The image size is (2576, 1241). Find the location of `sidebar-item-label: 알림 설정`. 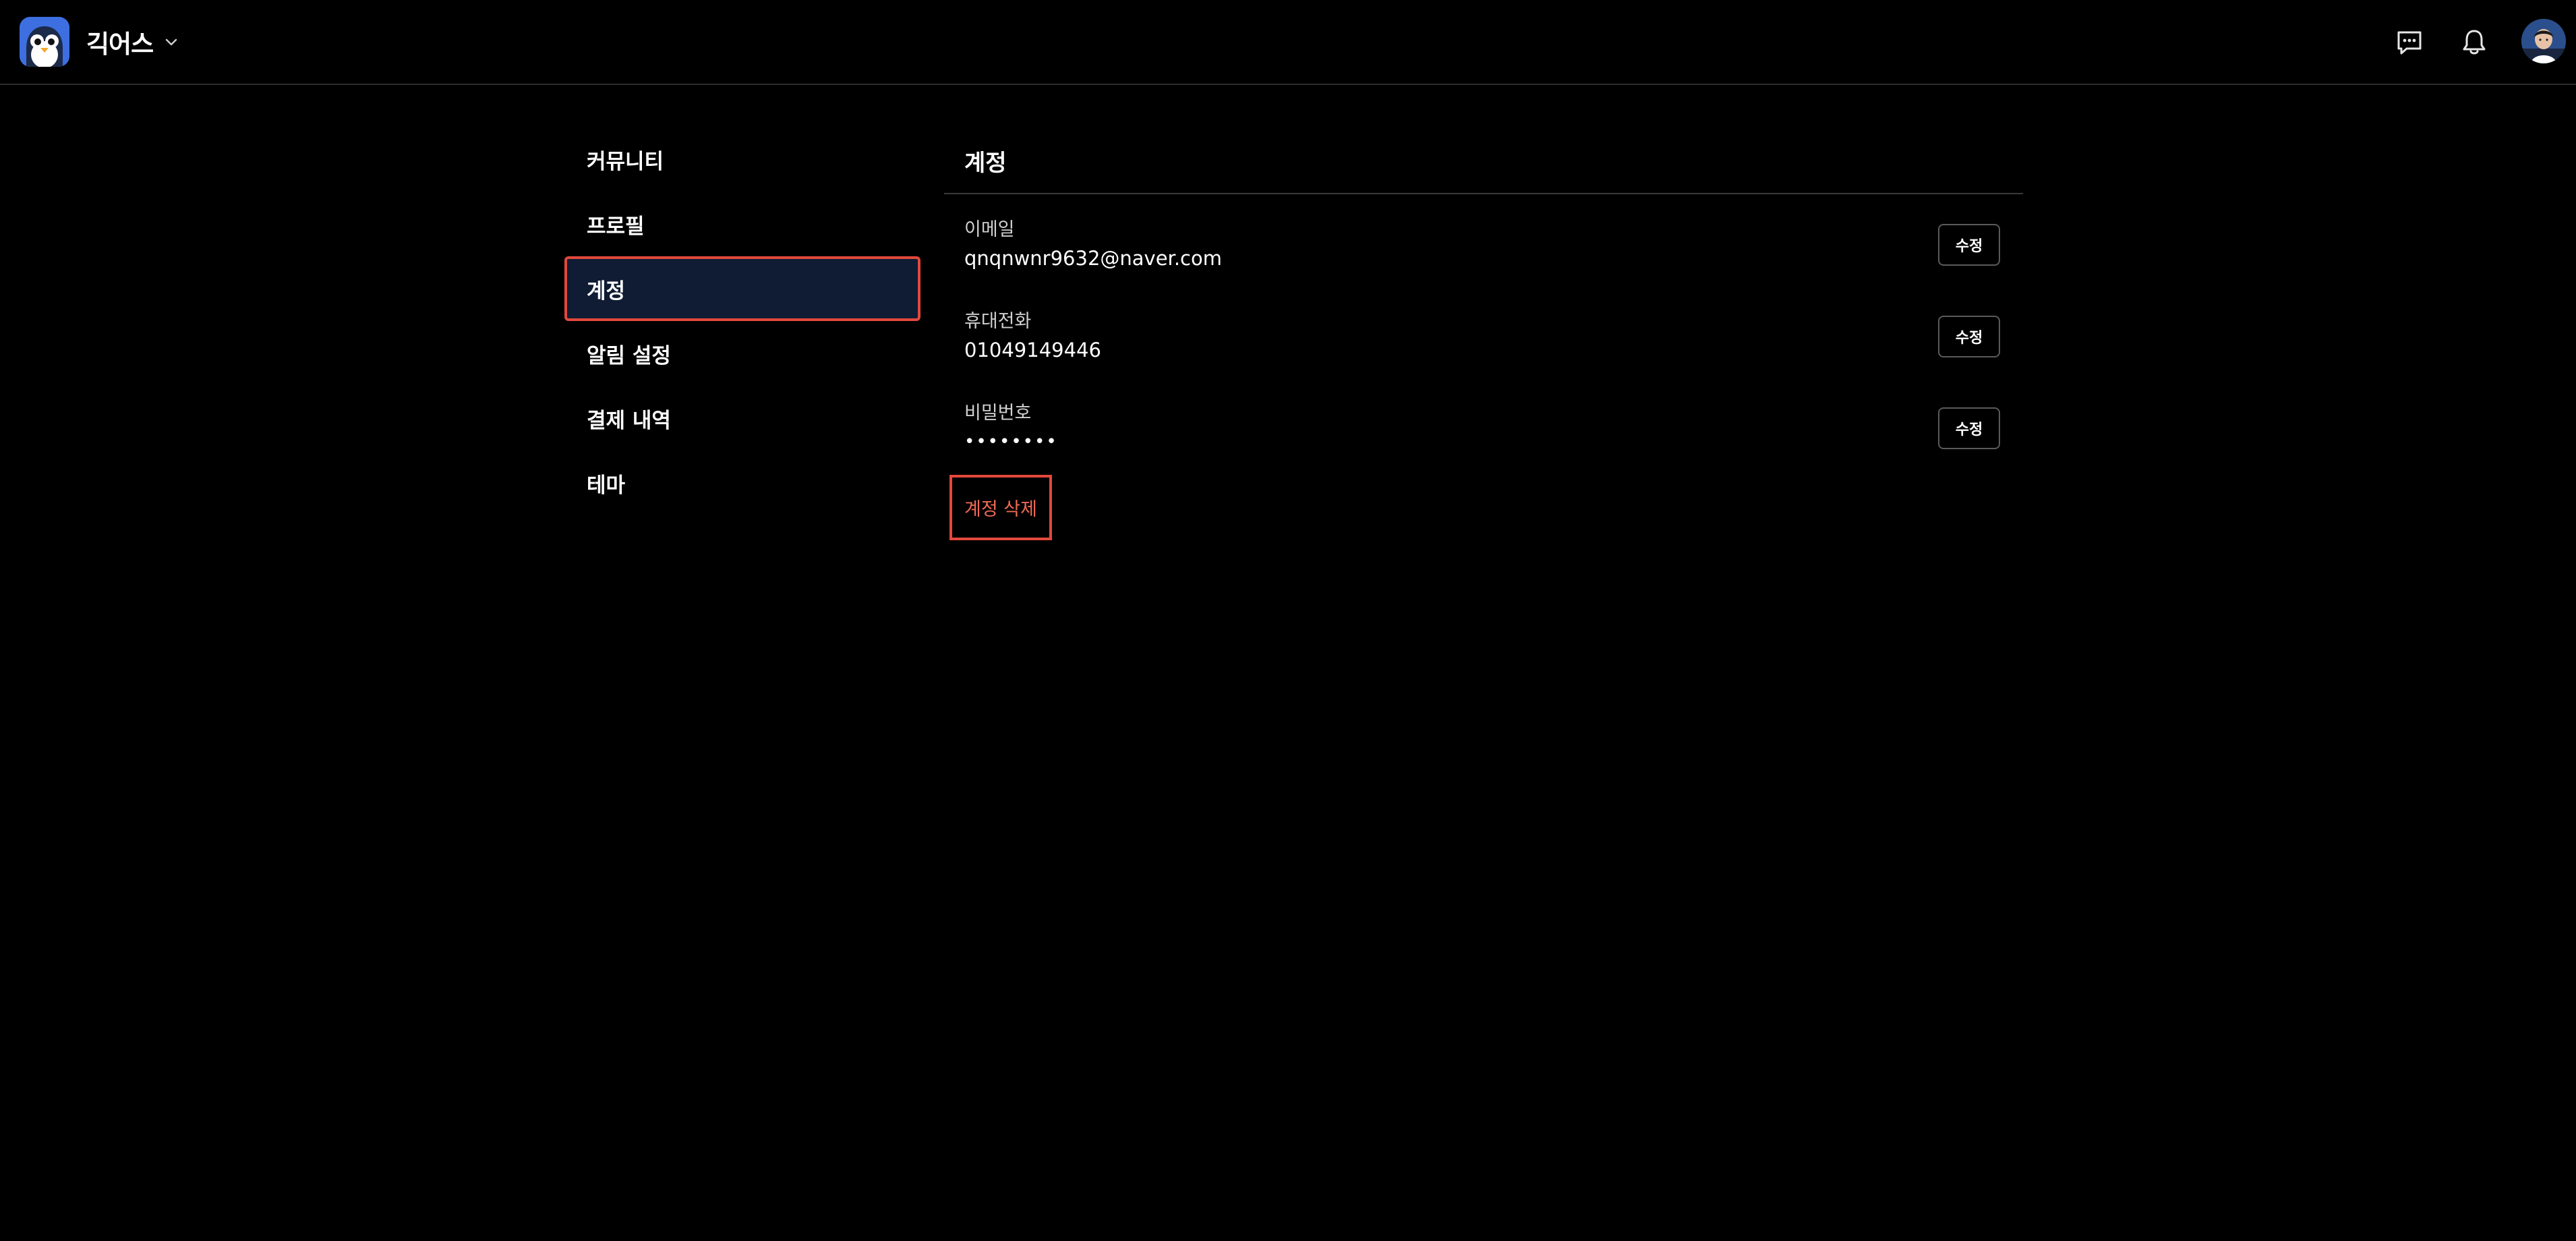

sidebar-item-label: 알림 설정 is located at coordinates (629, 355).